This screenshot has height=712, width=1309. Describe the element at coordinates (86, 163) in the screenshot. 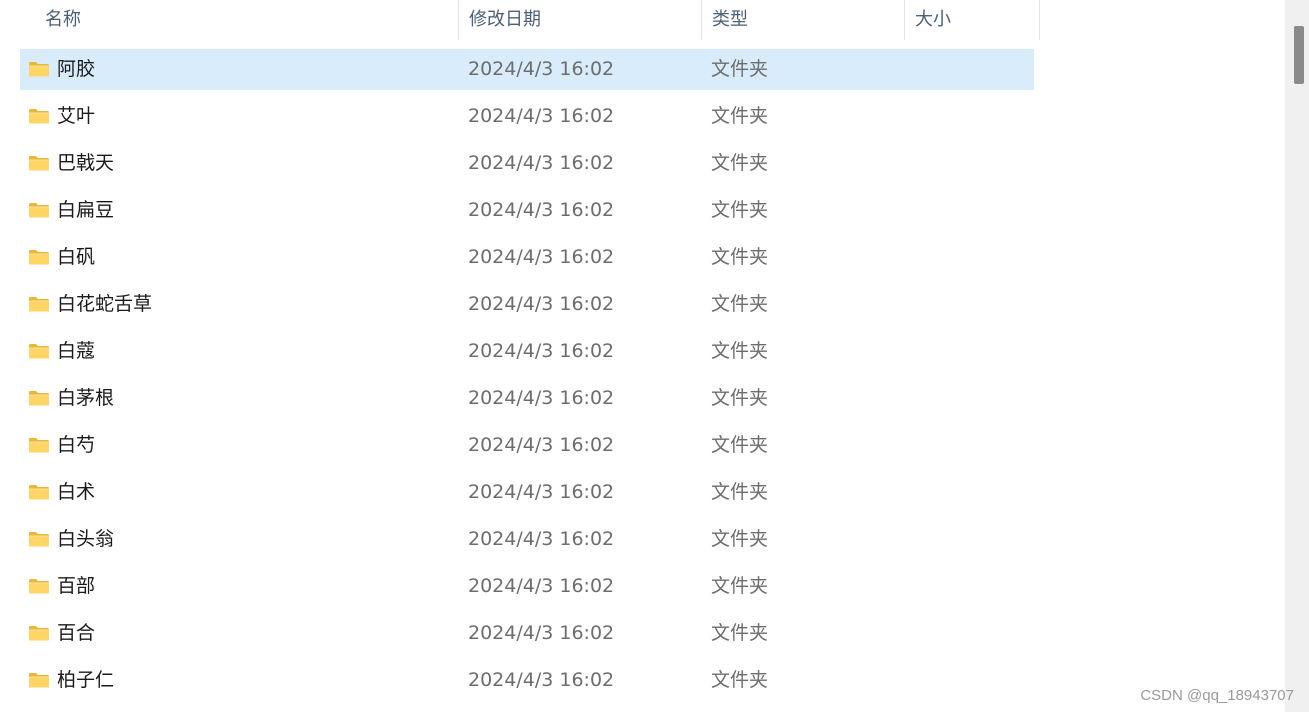

I see `file-name: 巴戟天` at that location.